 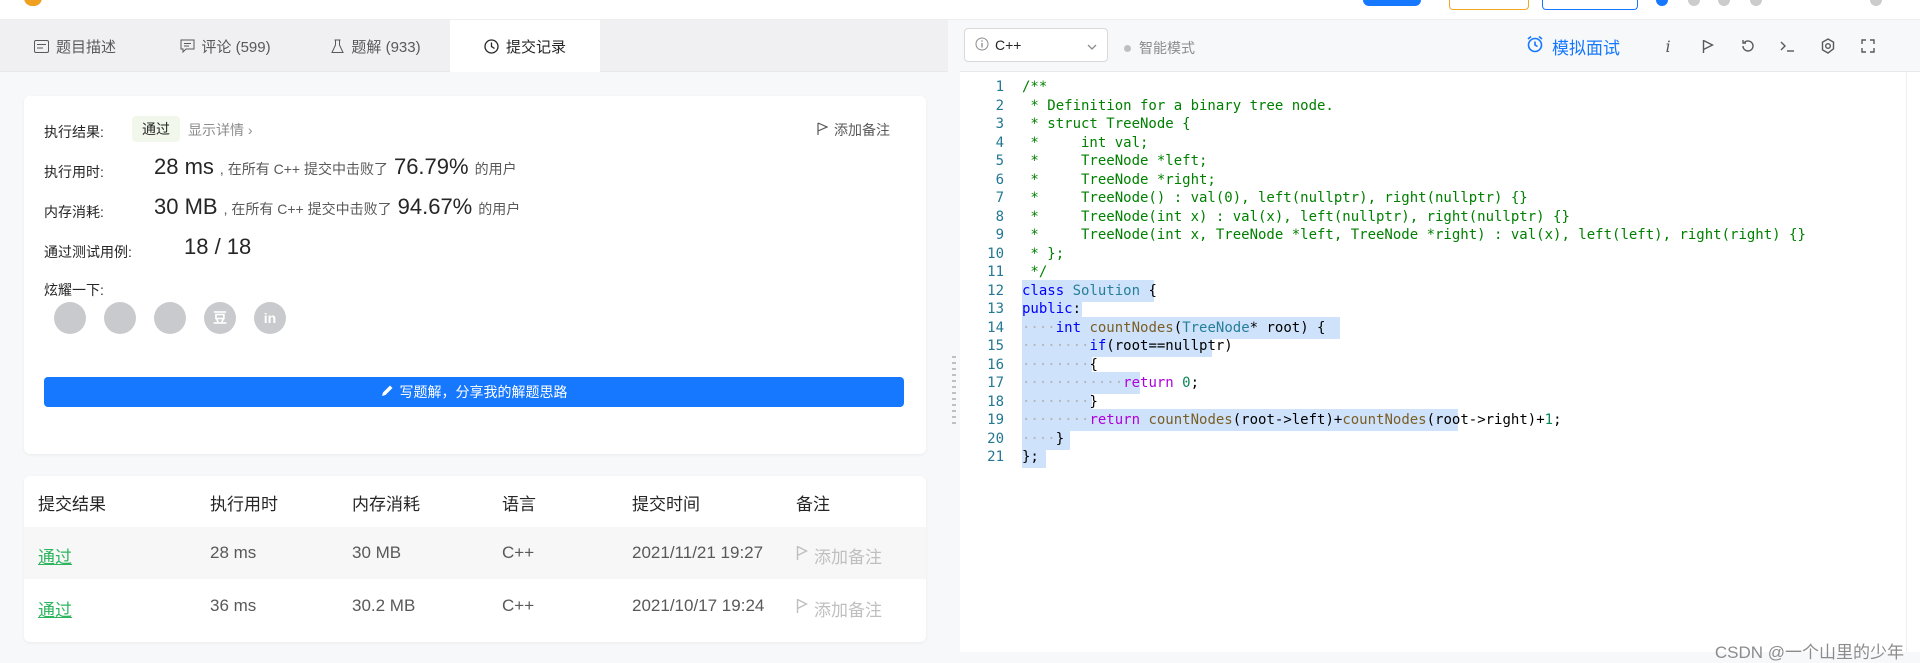 I want to click on runtime-percent: 76.79%, so click(x=431, y=166).